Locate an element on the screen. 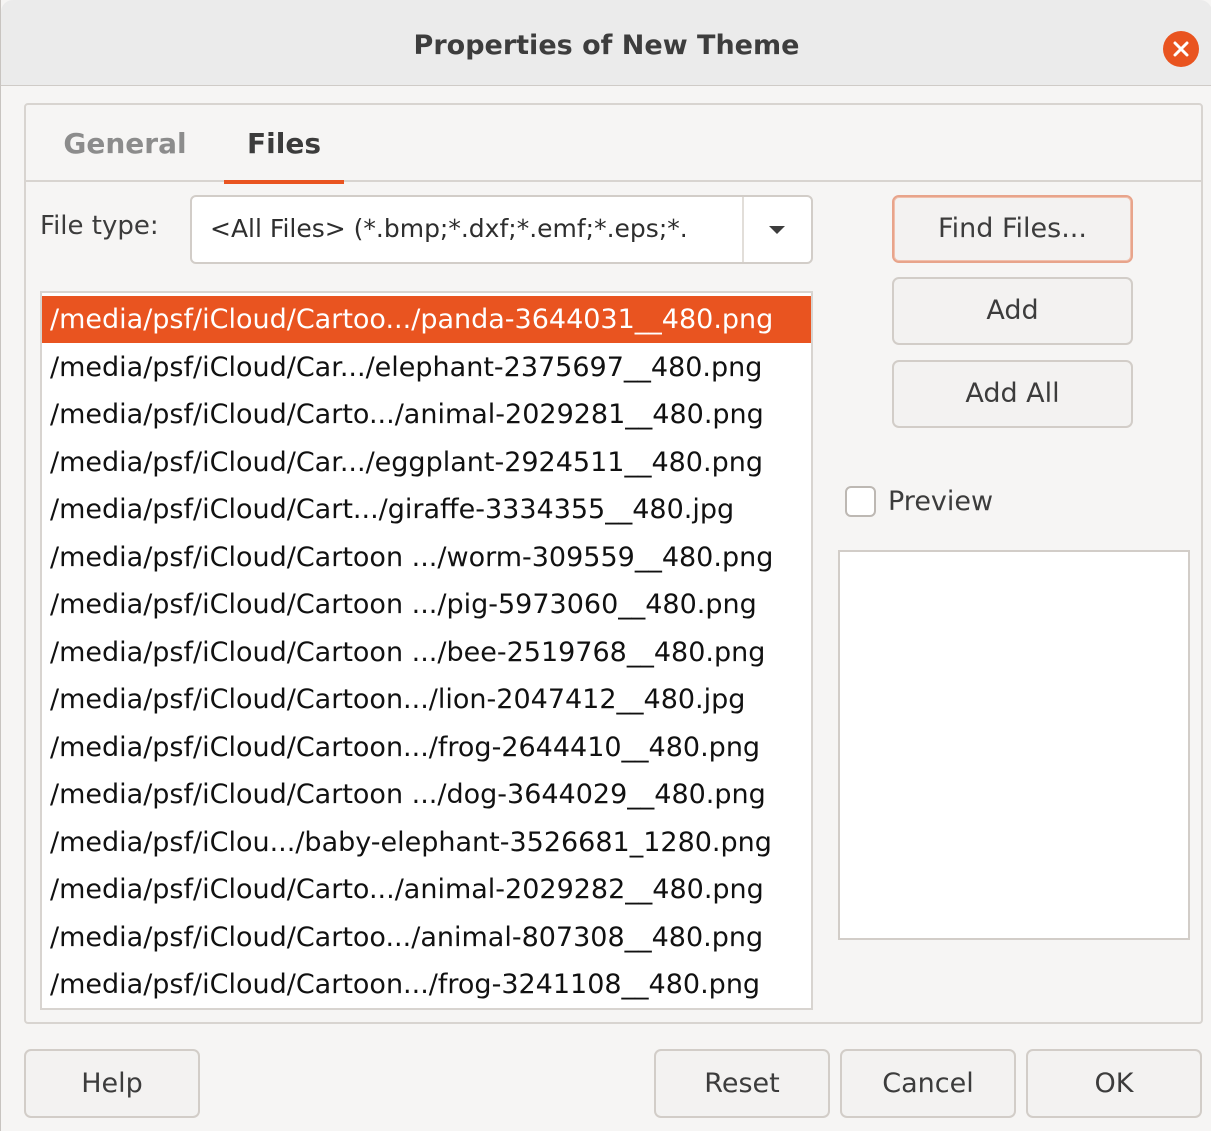 The image size is (1211, 1131). ok-button: OK is located at coordinates (1114, 1083).